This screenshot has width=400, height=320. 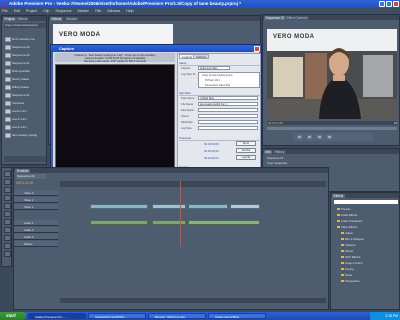 I want to click on scene-field, so click(x=228, y=116).